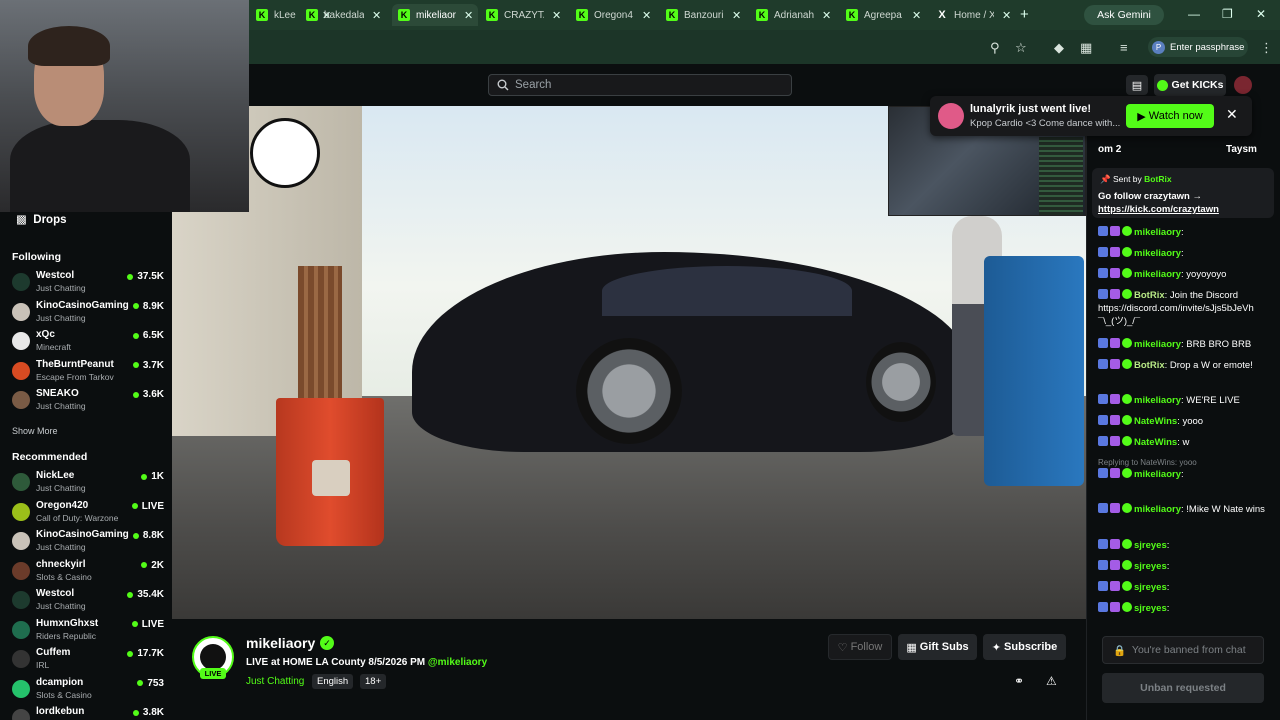 This screenshot has width=1280, height=720. I want to click on pinned-link: https://kick.com/crazytawn, so click(1158, 209).